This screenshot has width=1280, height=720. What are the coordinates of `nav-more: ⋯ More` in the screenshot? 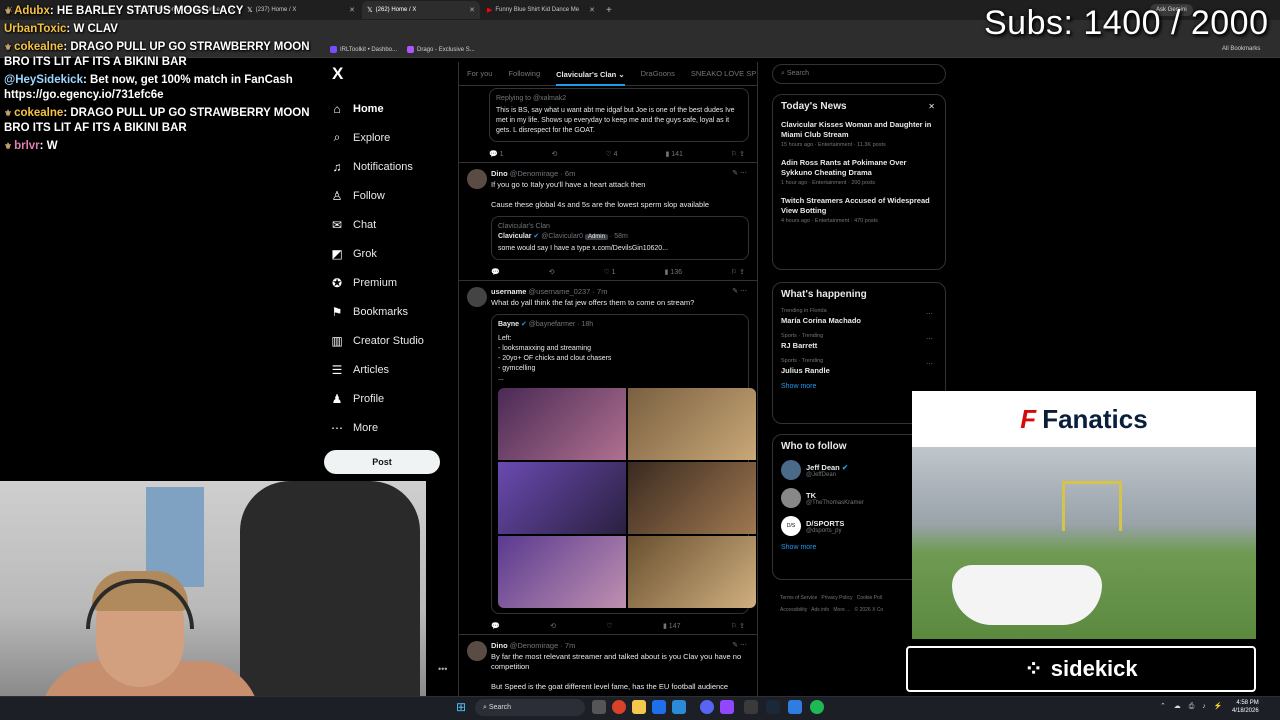 It's located at (389, 427).